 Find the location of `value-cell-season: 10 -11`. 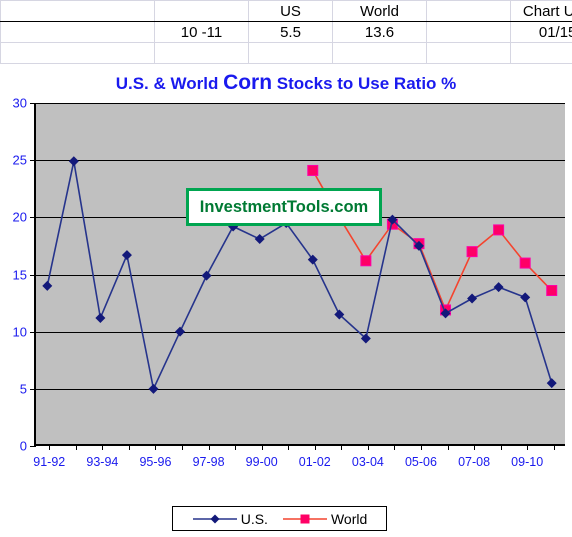

value-cell-season: 10 -11 is located at coordinates (201, 32).